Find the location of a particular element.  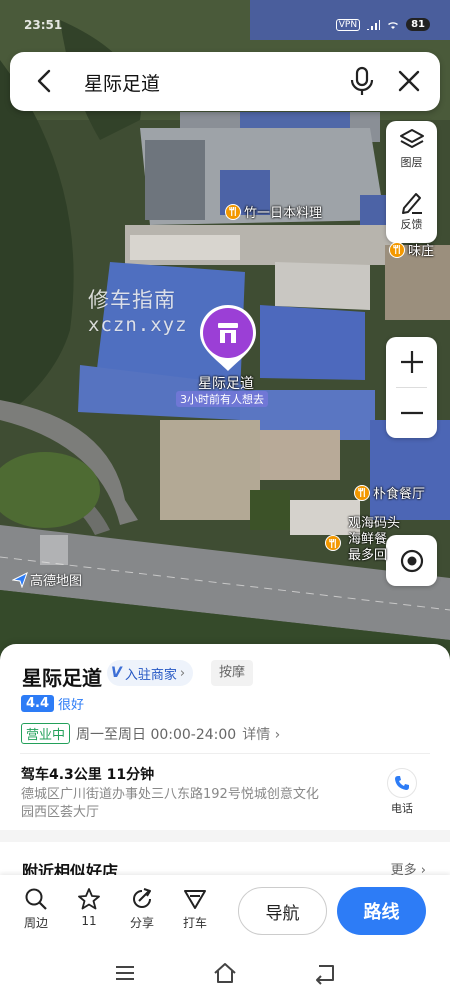

feedback-button: 反馈 is located at coordinates (411, 213).